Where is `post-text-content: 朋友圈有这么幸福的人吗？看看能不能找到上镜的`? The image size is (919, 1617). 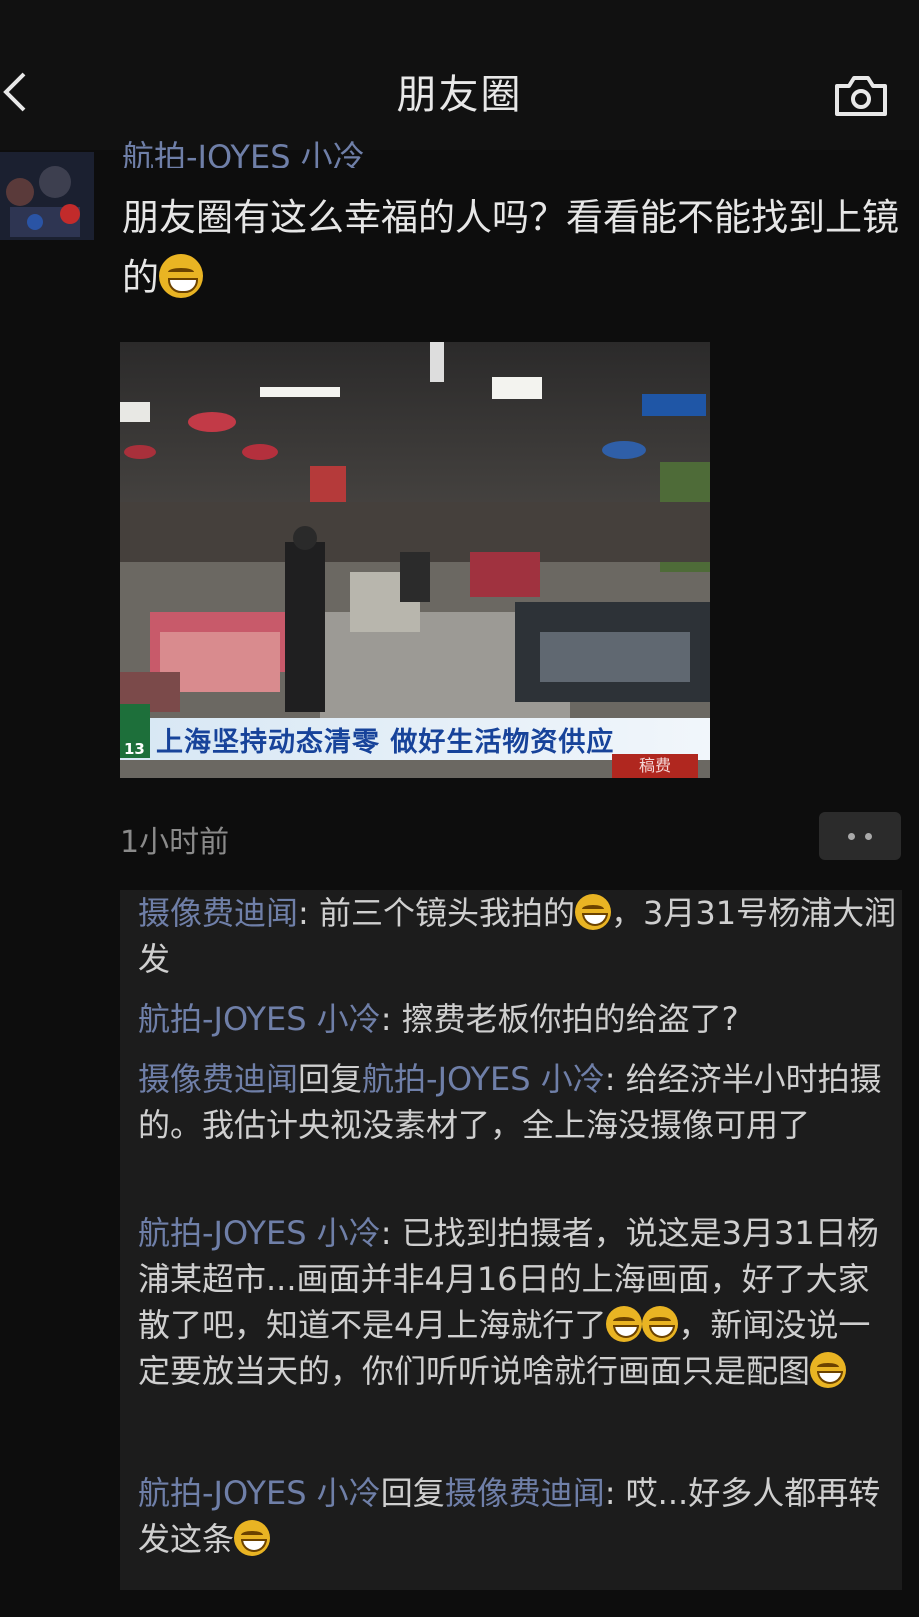
post-text-content: 朋友圈有这么幸福的人吗？看看能不能找到上镜的 is located at coordinates (510, 247).